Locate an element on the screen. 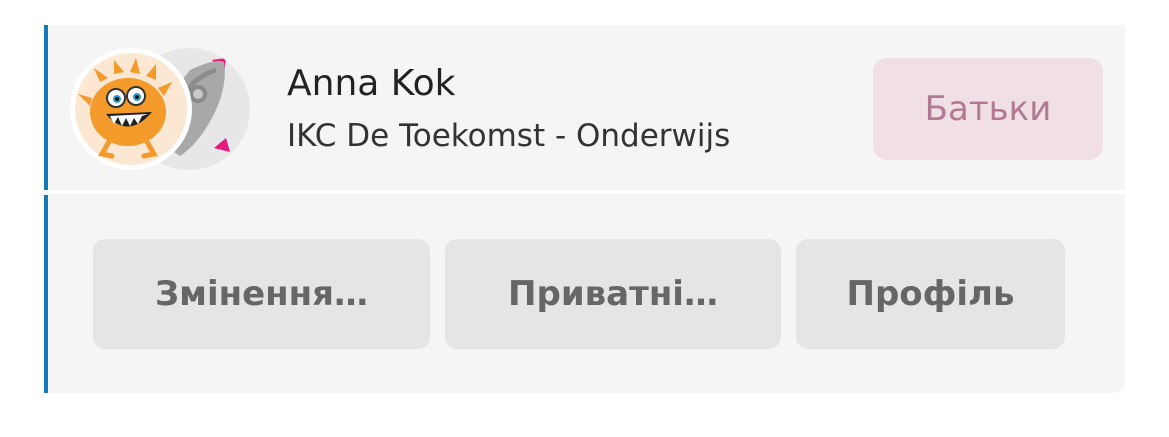 This screenshot has width=1169, height=437. avatar-group is located at coordinates (162, 109).